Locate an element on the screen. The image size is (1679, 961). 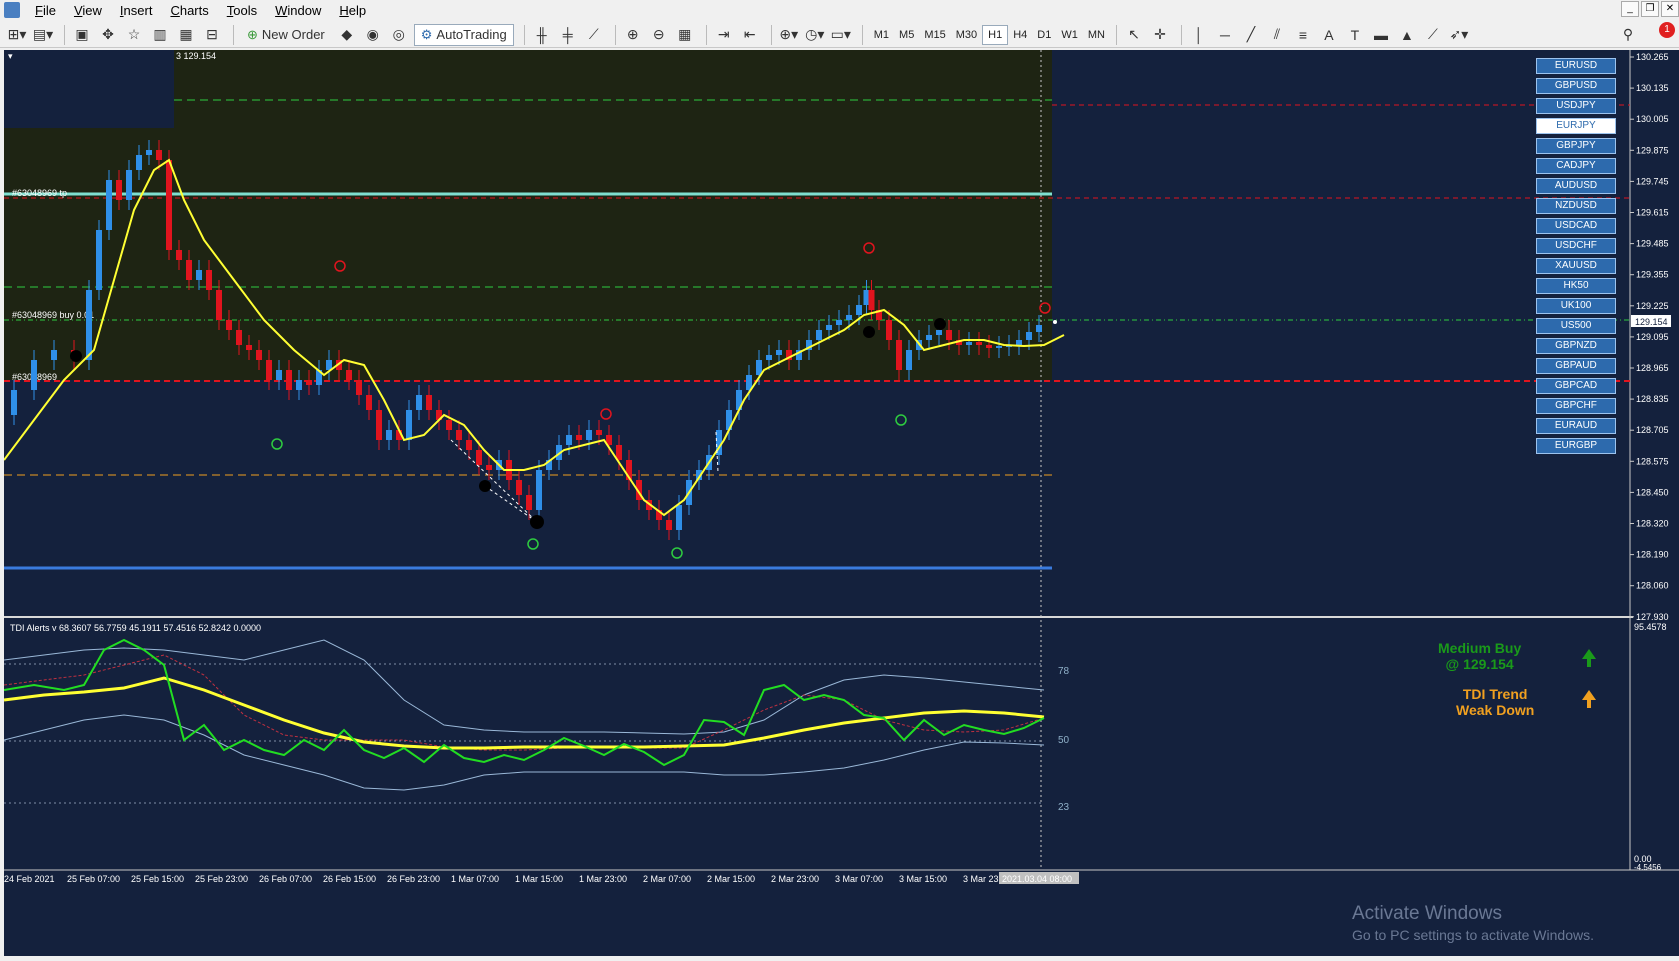
symbol-button-usdcad: USDCAD is located at coordinates (1576, 226).